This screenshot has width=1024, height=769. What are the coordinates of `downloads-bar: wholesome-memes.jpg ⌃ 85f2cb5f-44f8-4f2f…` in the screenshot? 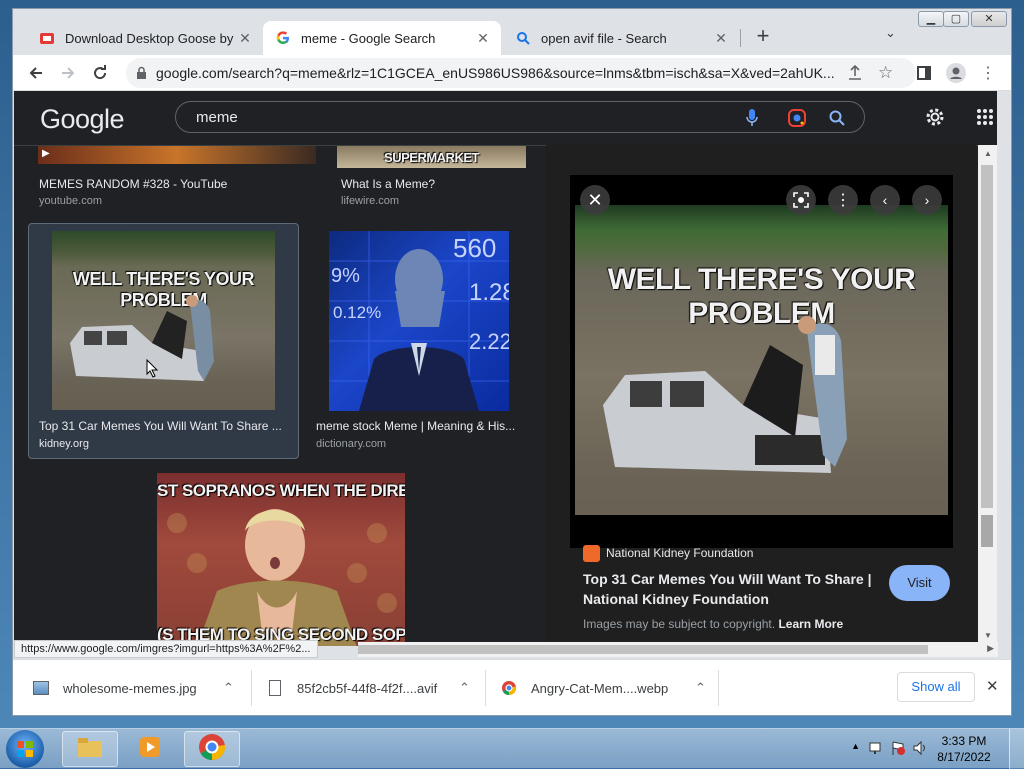 It's located at (512, 687).